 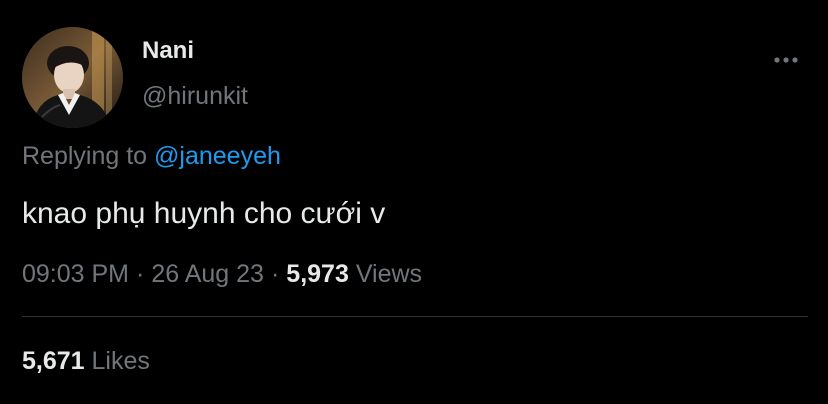 I want to click on likes-stat: 5,671 Likes, so click(x=86, y=361).